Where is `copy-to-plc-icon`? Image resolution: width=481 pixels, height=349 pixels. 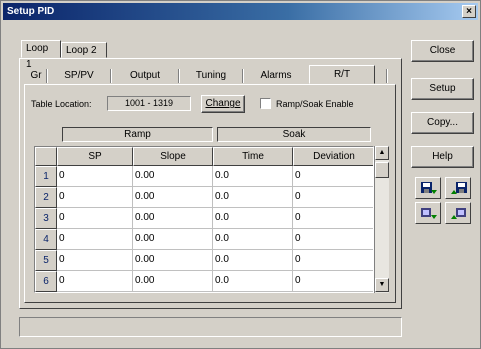
copy-to-plc-icon is located at coordinates (428, 213).